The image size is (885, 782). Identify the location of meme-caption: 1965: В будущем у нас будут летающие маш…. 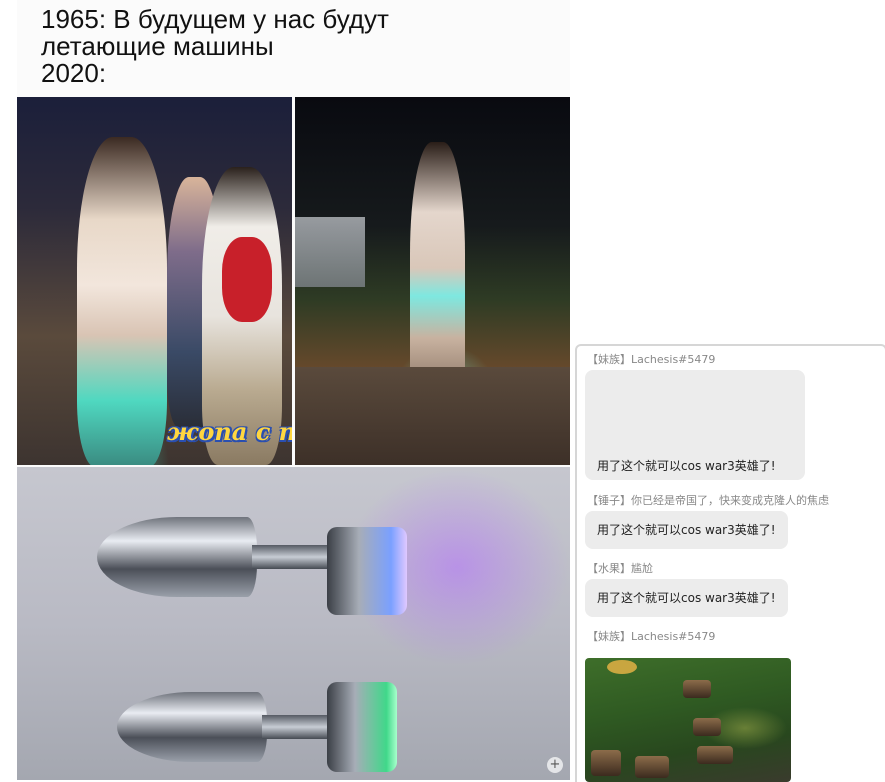
(215, 46).